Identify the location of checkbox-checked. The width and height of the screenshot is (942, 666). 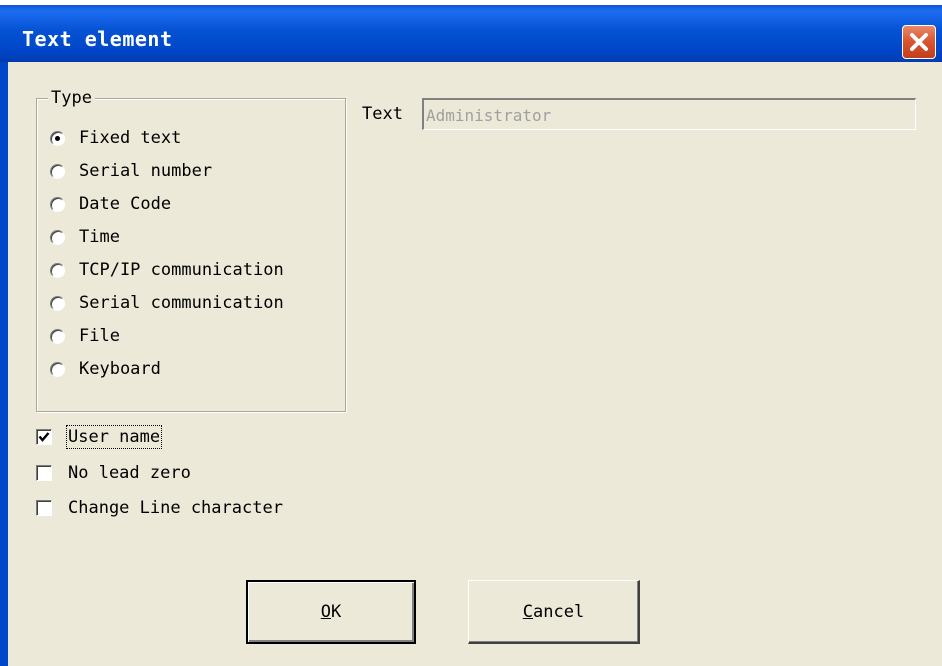
(44, 437).